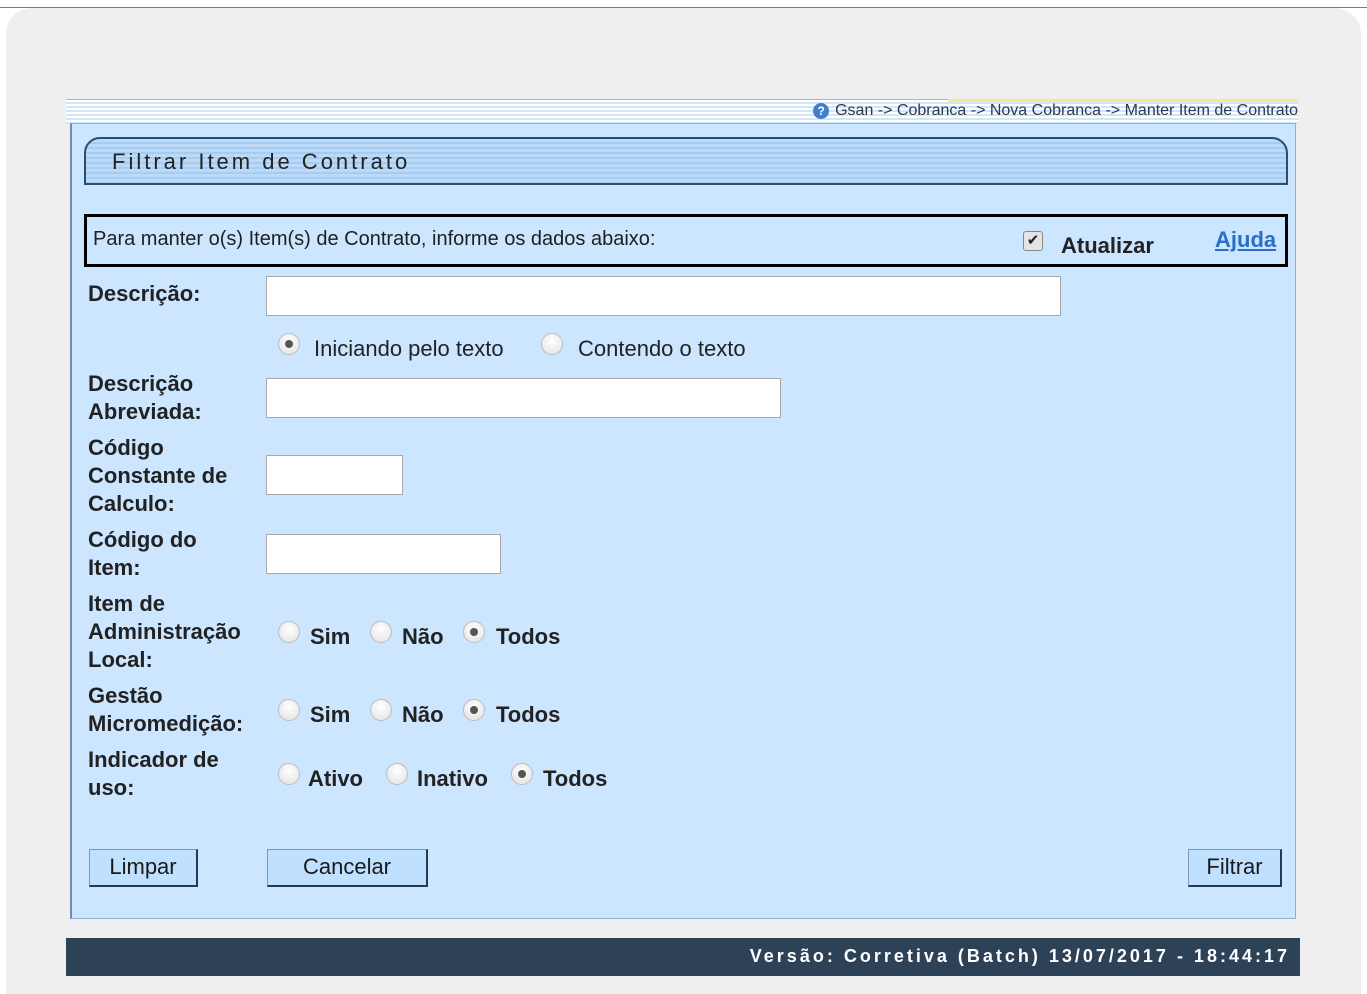 This screenshot has height=994, width=1367. What do you see at coordinates (143, 868) in the screenshot?
I see `limpar-button: Limpar` at bounding box center [143, 868].